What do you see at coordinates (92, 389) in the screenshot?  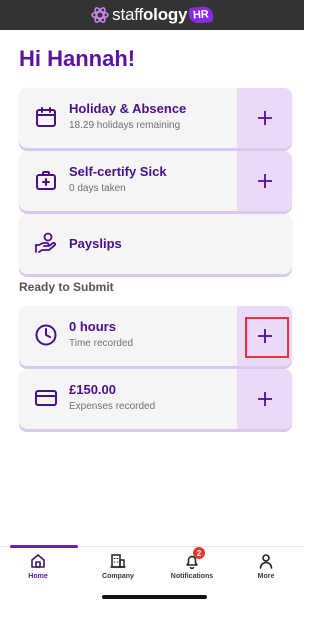 I see `expenses-title: £150.00` at bounding box center [92, 389].